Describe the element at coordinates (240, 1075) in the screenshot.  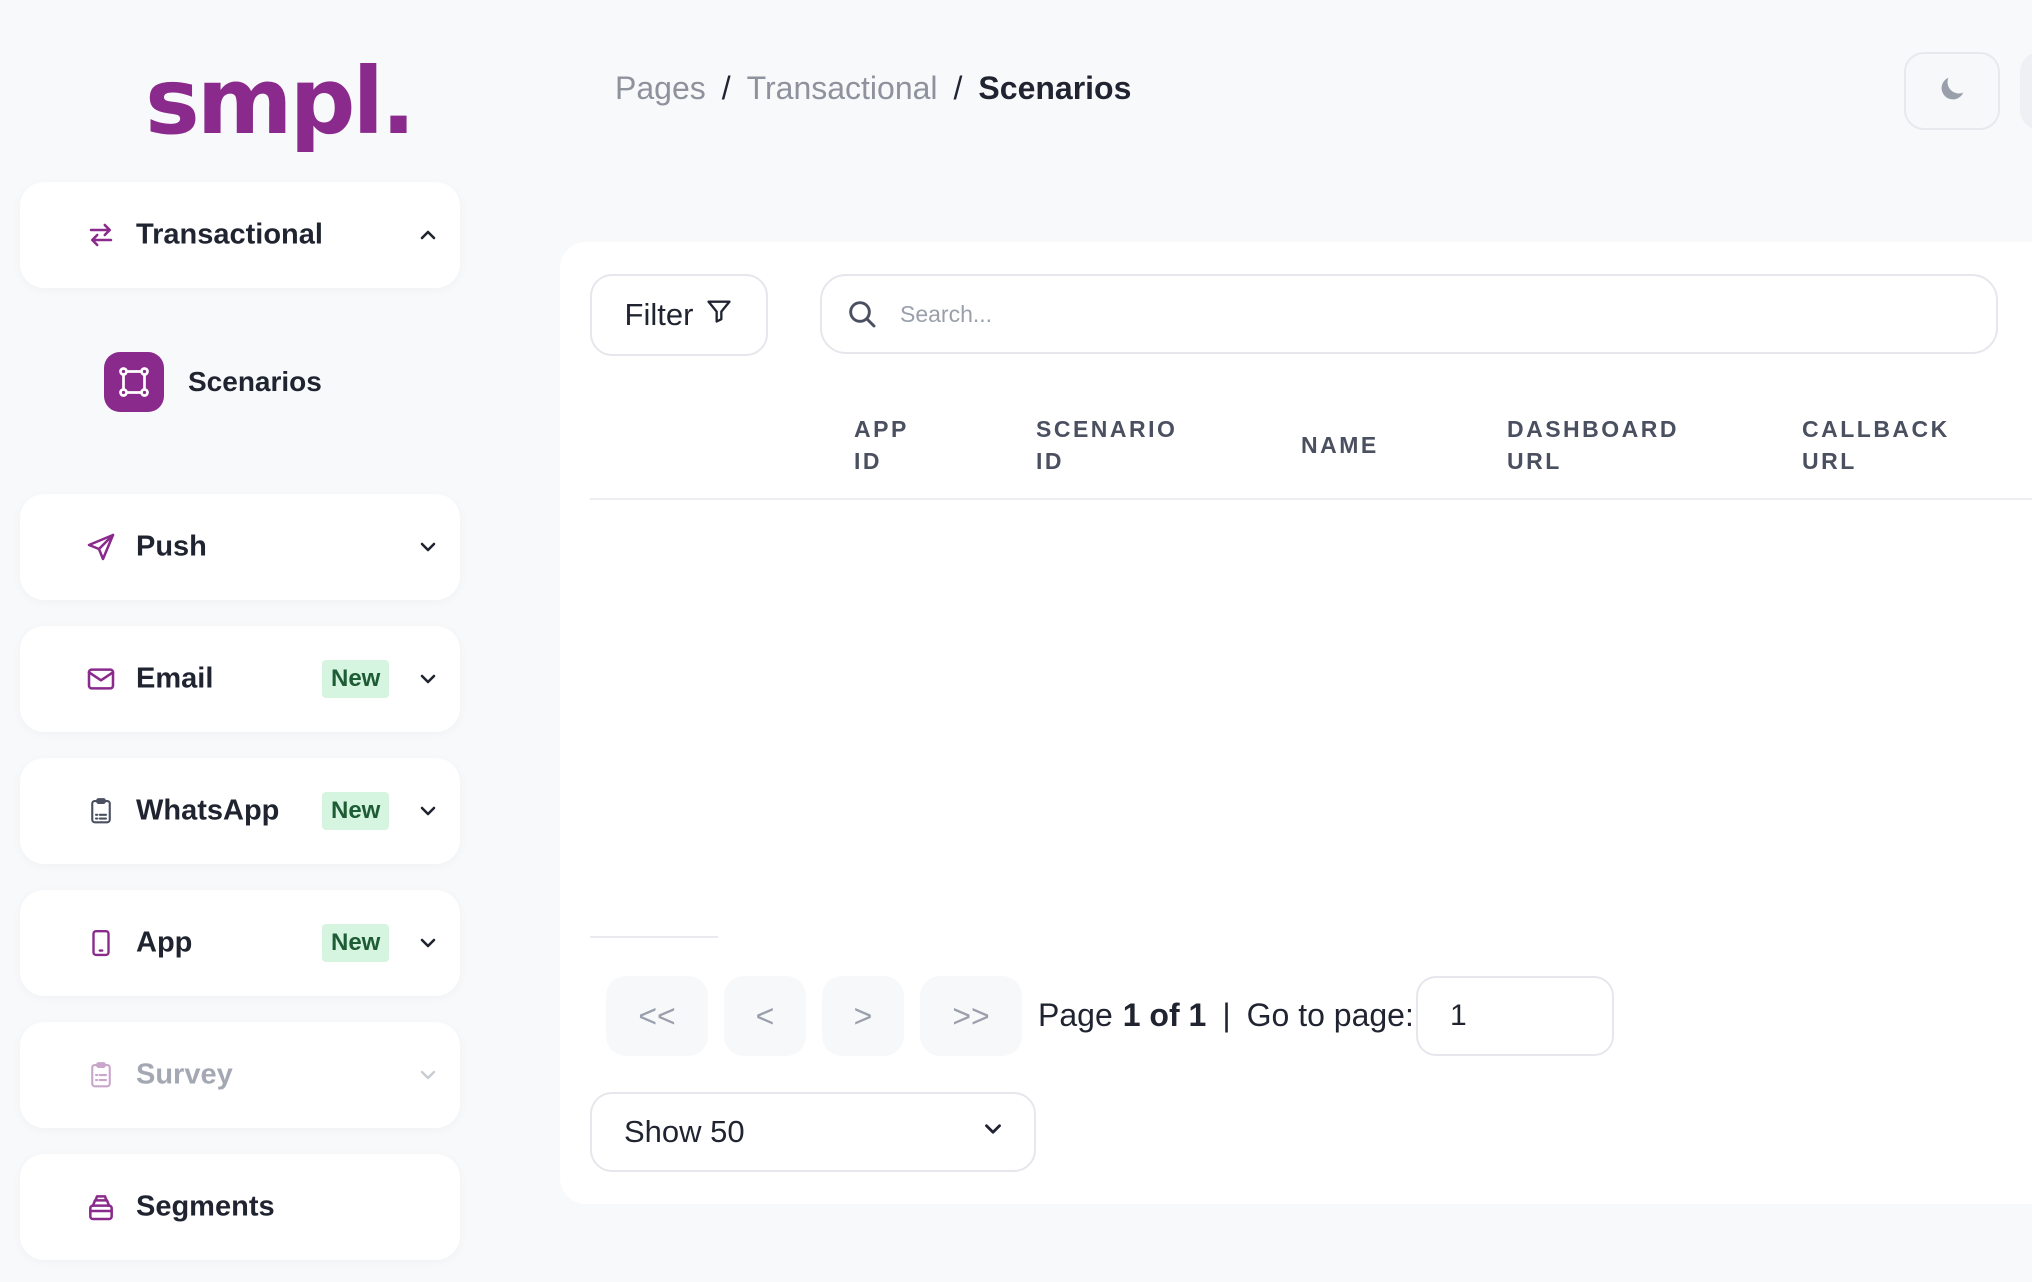
I see `sidebar-item-survey: Survey` at that location.